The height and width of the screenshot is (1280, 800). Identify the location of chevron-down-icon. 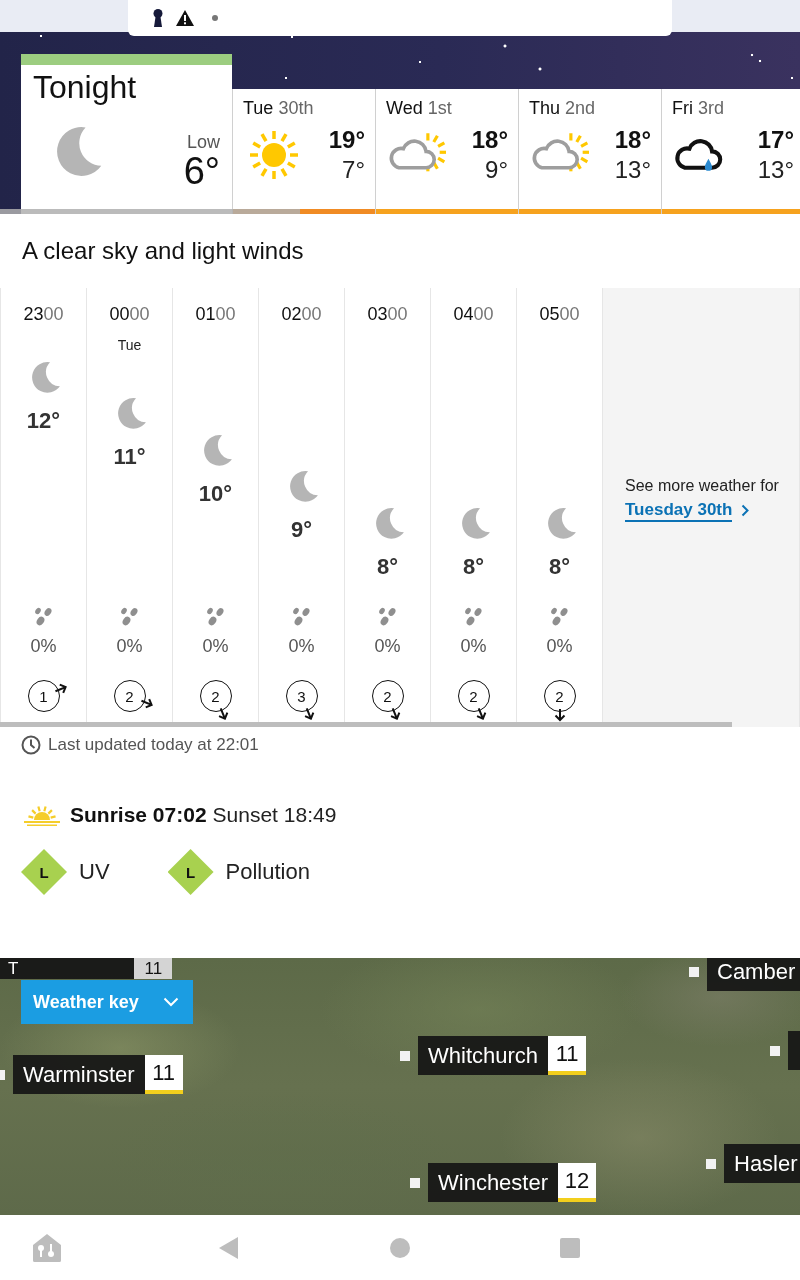
(171, 1002).